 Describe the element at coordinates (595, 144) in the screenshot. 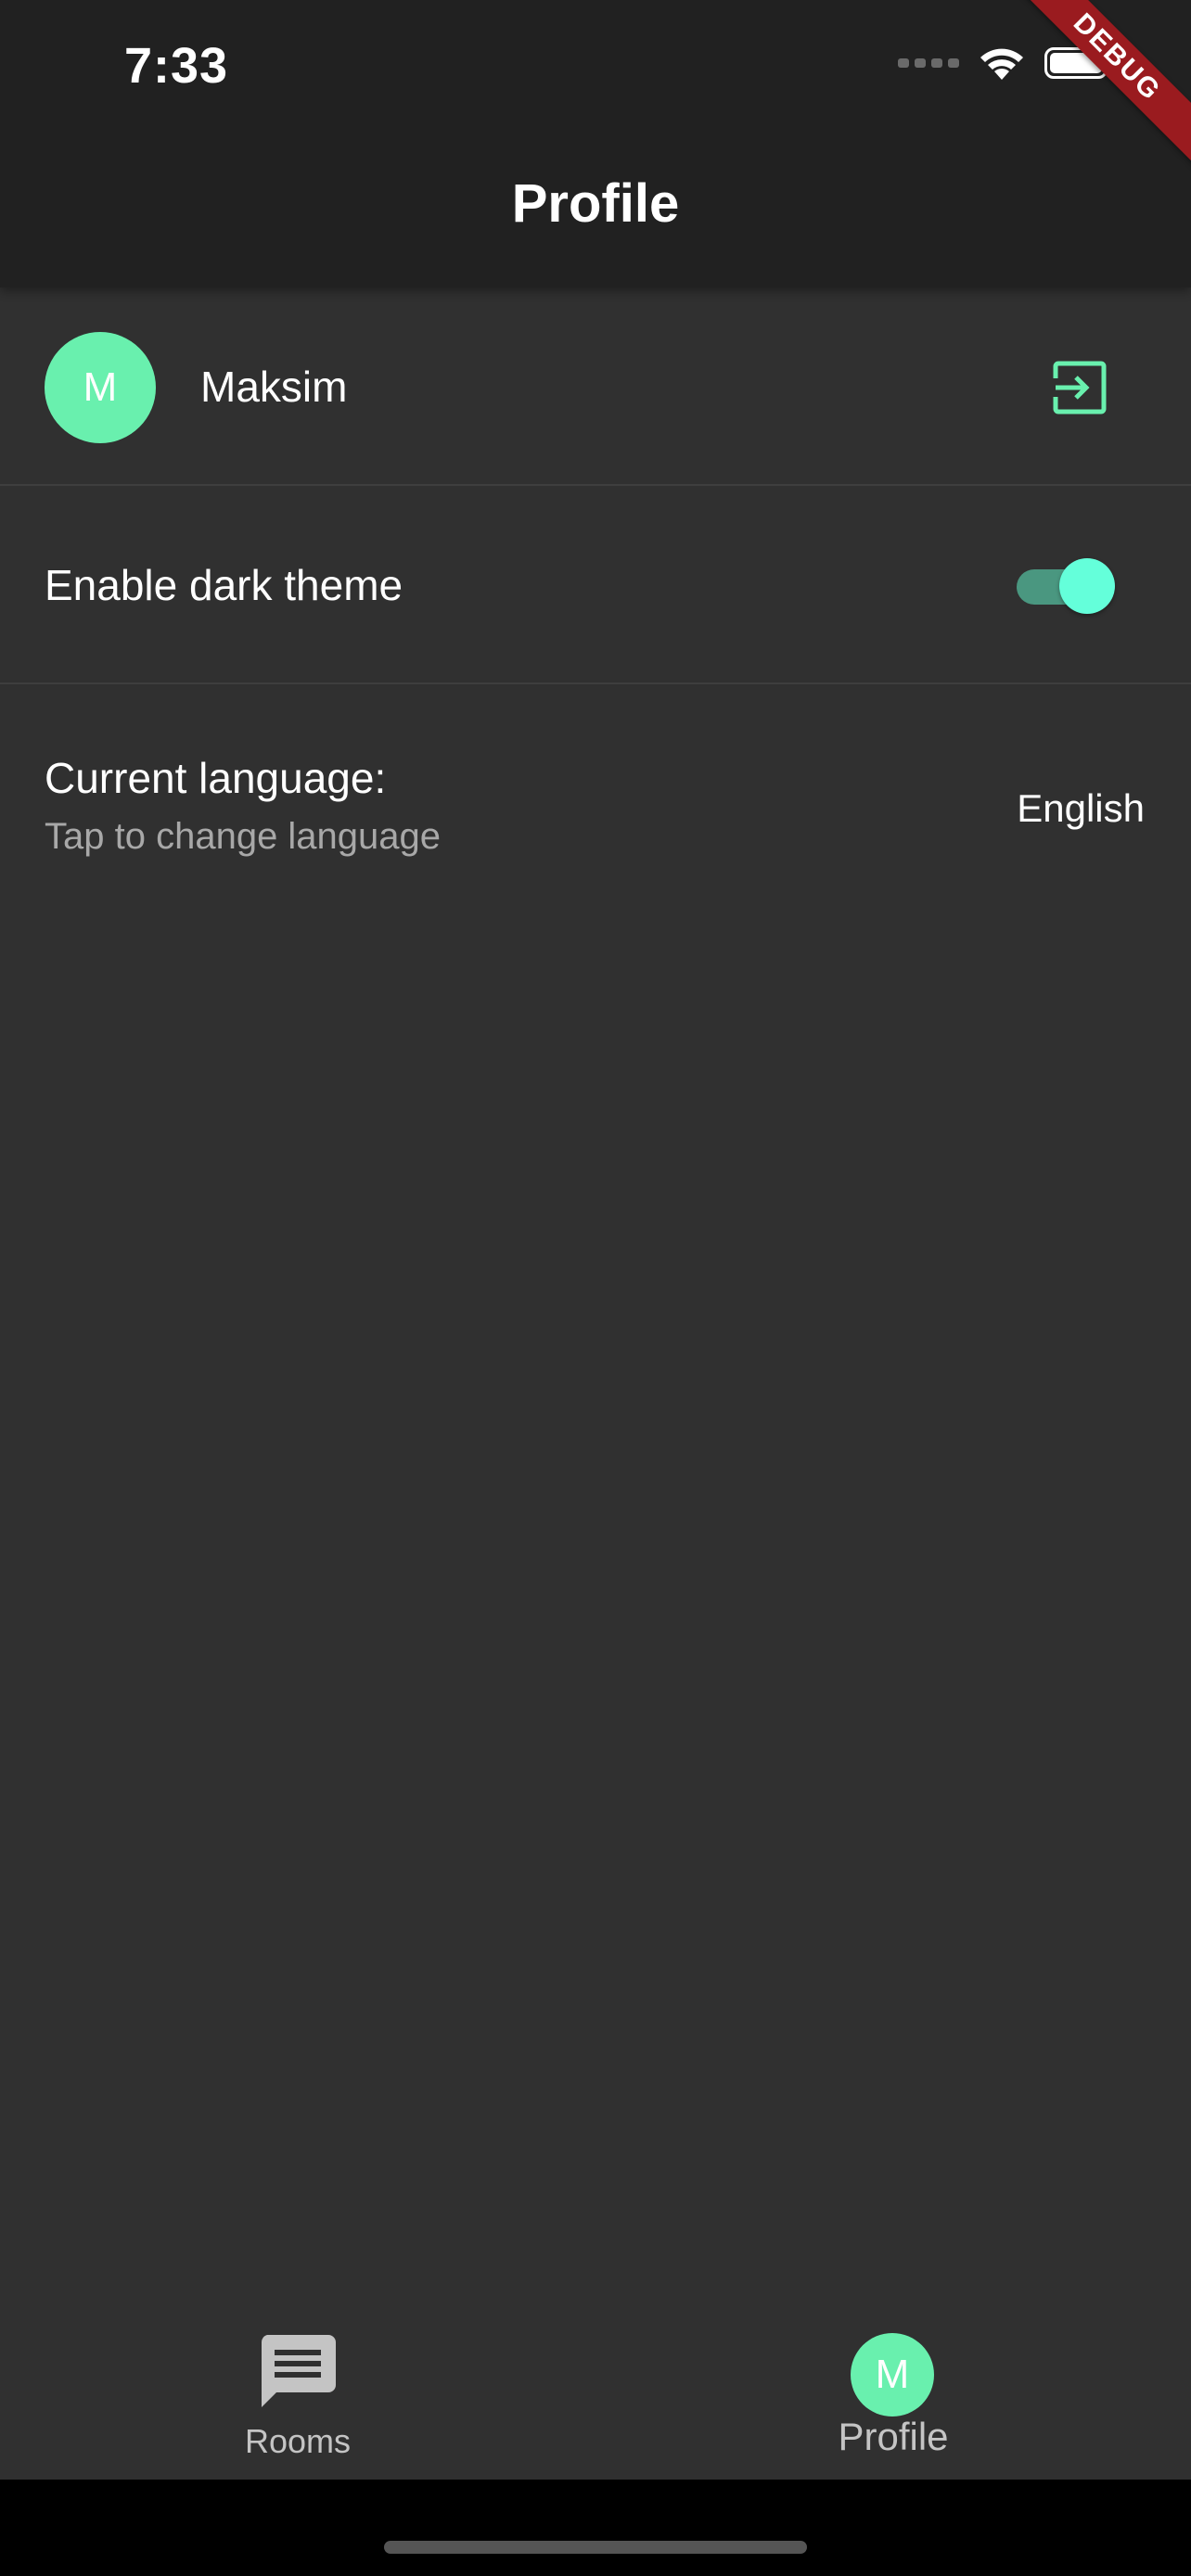

I see `app-bar: 7:33 Profile` at that location.